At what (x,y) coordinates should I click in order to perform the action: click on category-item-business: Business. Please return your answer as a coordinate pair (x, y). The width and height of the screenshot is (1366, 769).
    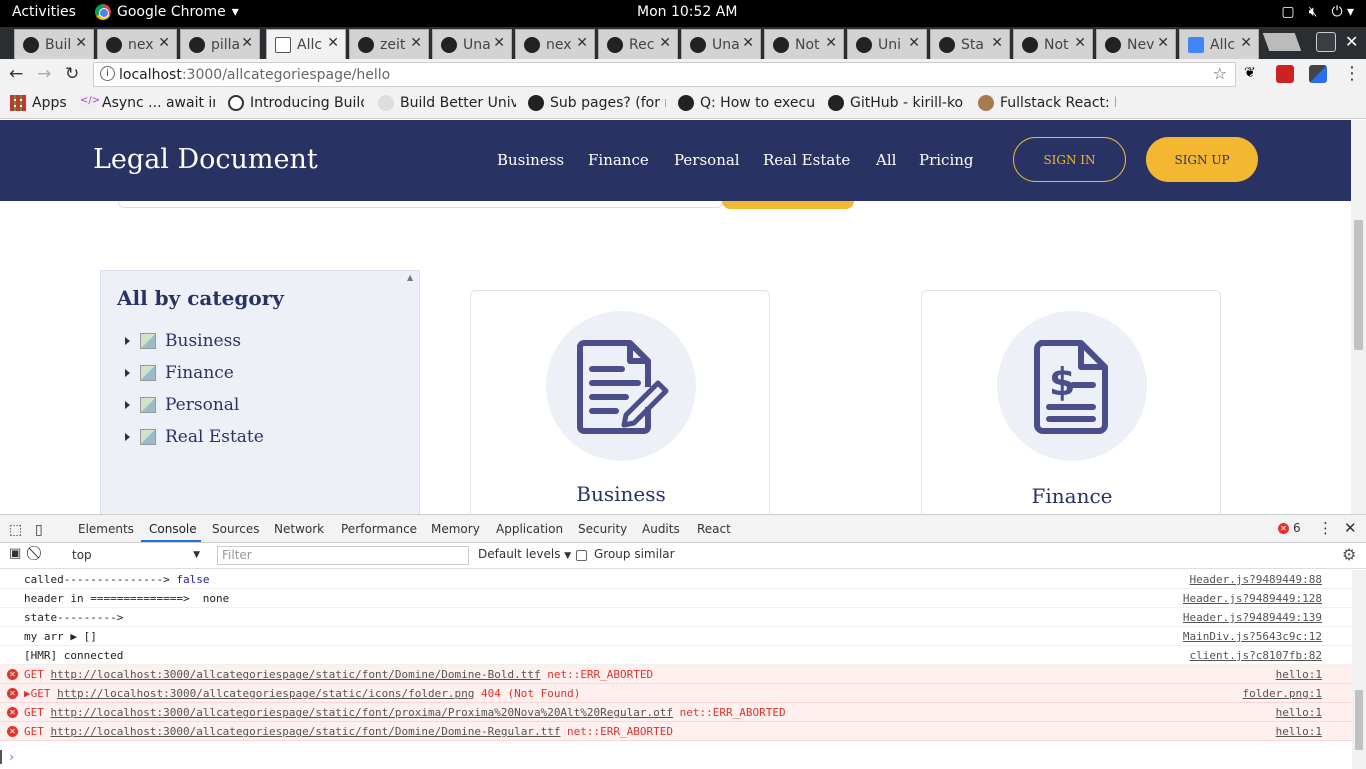
    Looking at the image, I should click on (183, 341).